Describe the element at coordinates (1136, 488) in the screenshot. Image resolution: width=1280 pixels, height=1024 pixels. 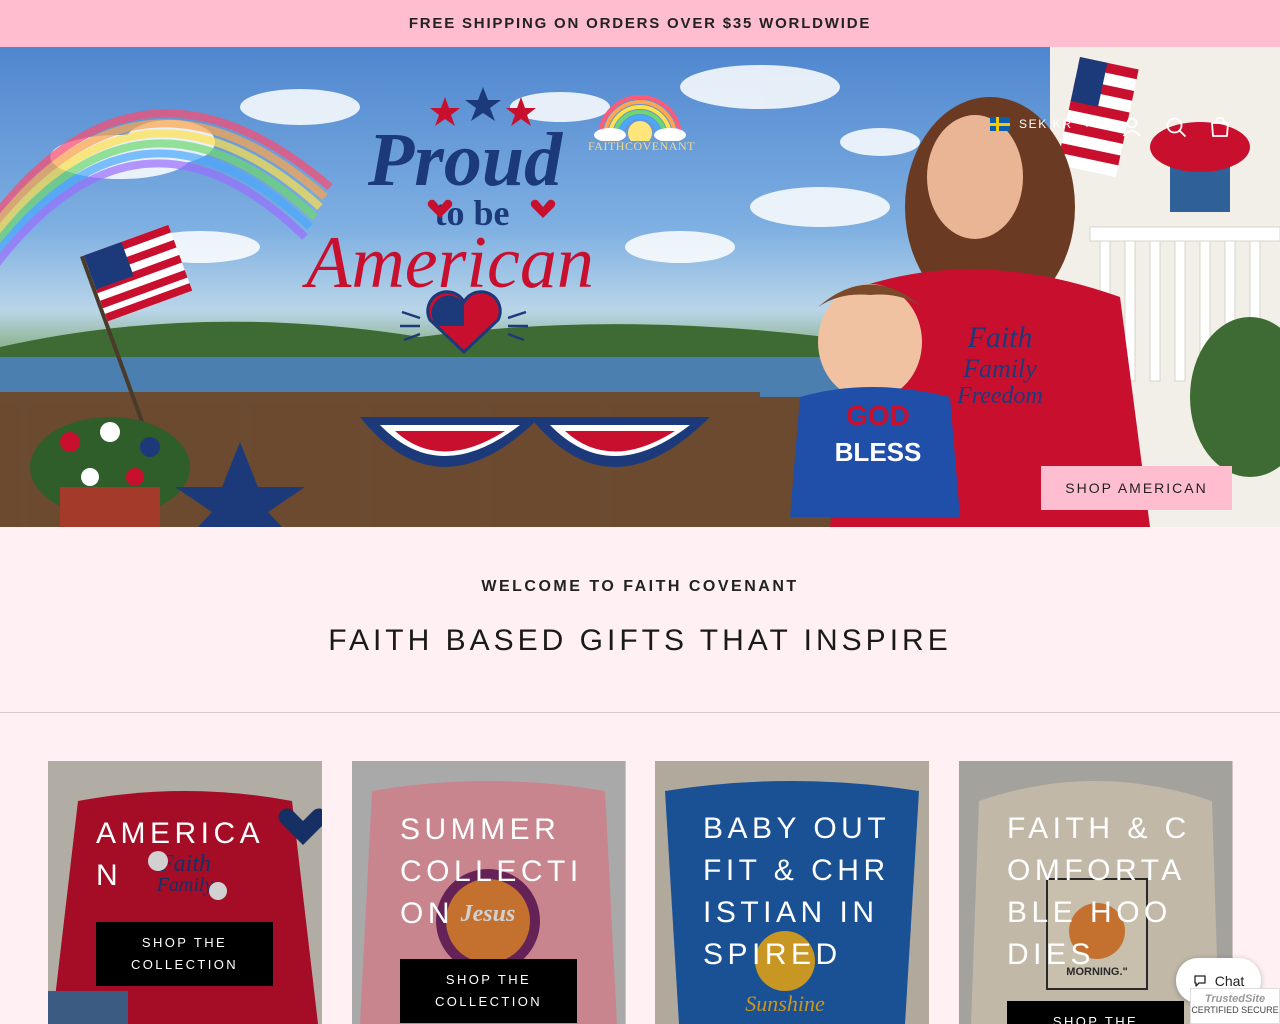
I see `shop-american-button: SHOP AMERICAN` at that location.